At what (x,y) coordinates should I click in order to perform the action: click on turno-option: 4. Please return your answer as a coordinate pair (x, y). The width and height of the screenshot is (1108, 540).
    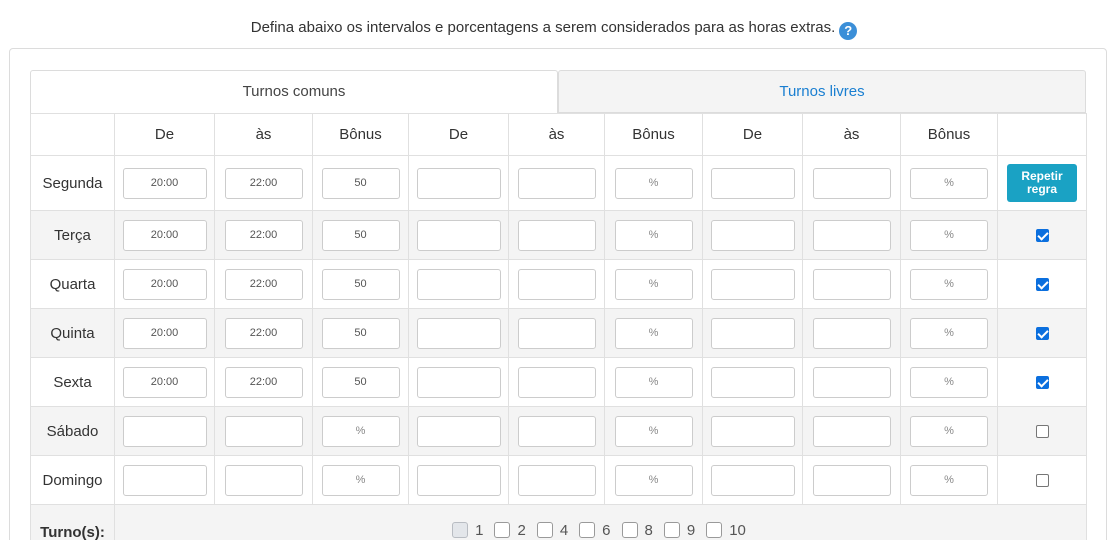
    Looking at the image, I should click on (552, 530).